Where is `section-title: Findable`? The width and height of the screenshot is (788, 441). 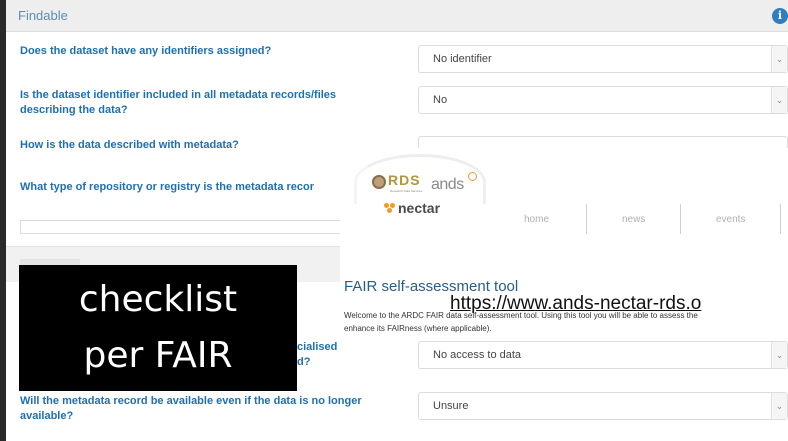
section-title: Findable is located at coordinates (43, 15).